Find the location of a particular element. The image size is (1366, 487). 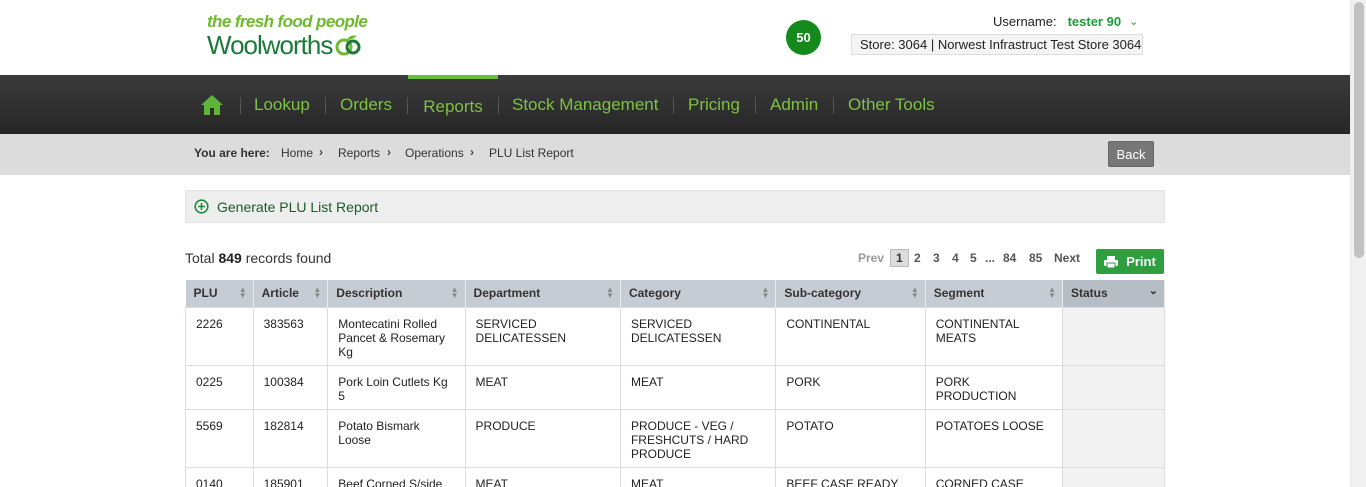

home-icon is located at coordinates (212, 105).